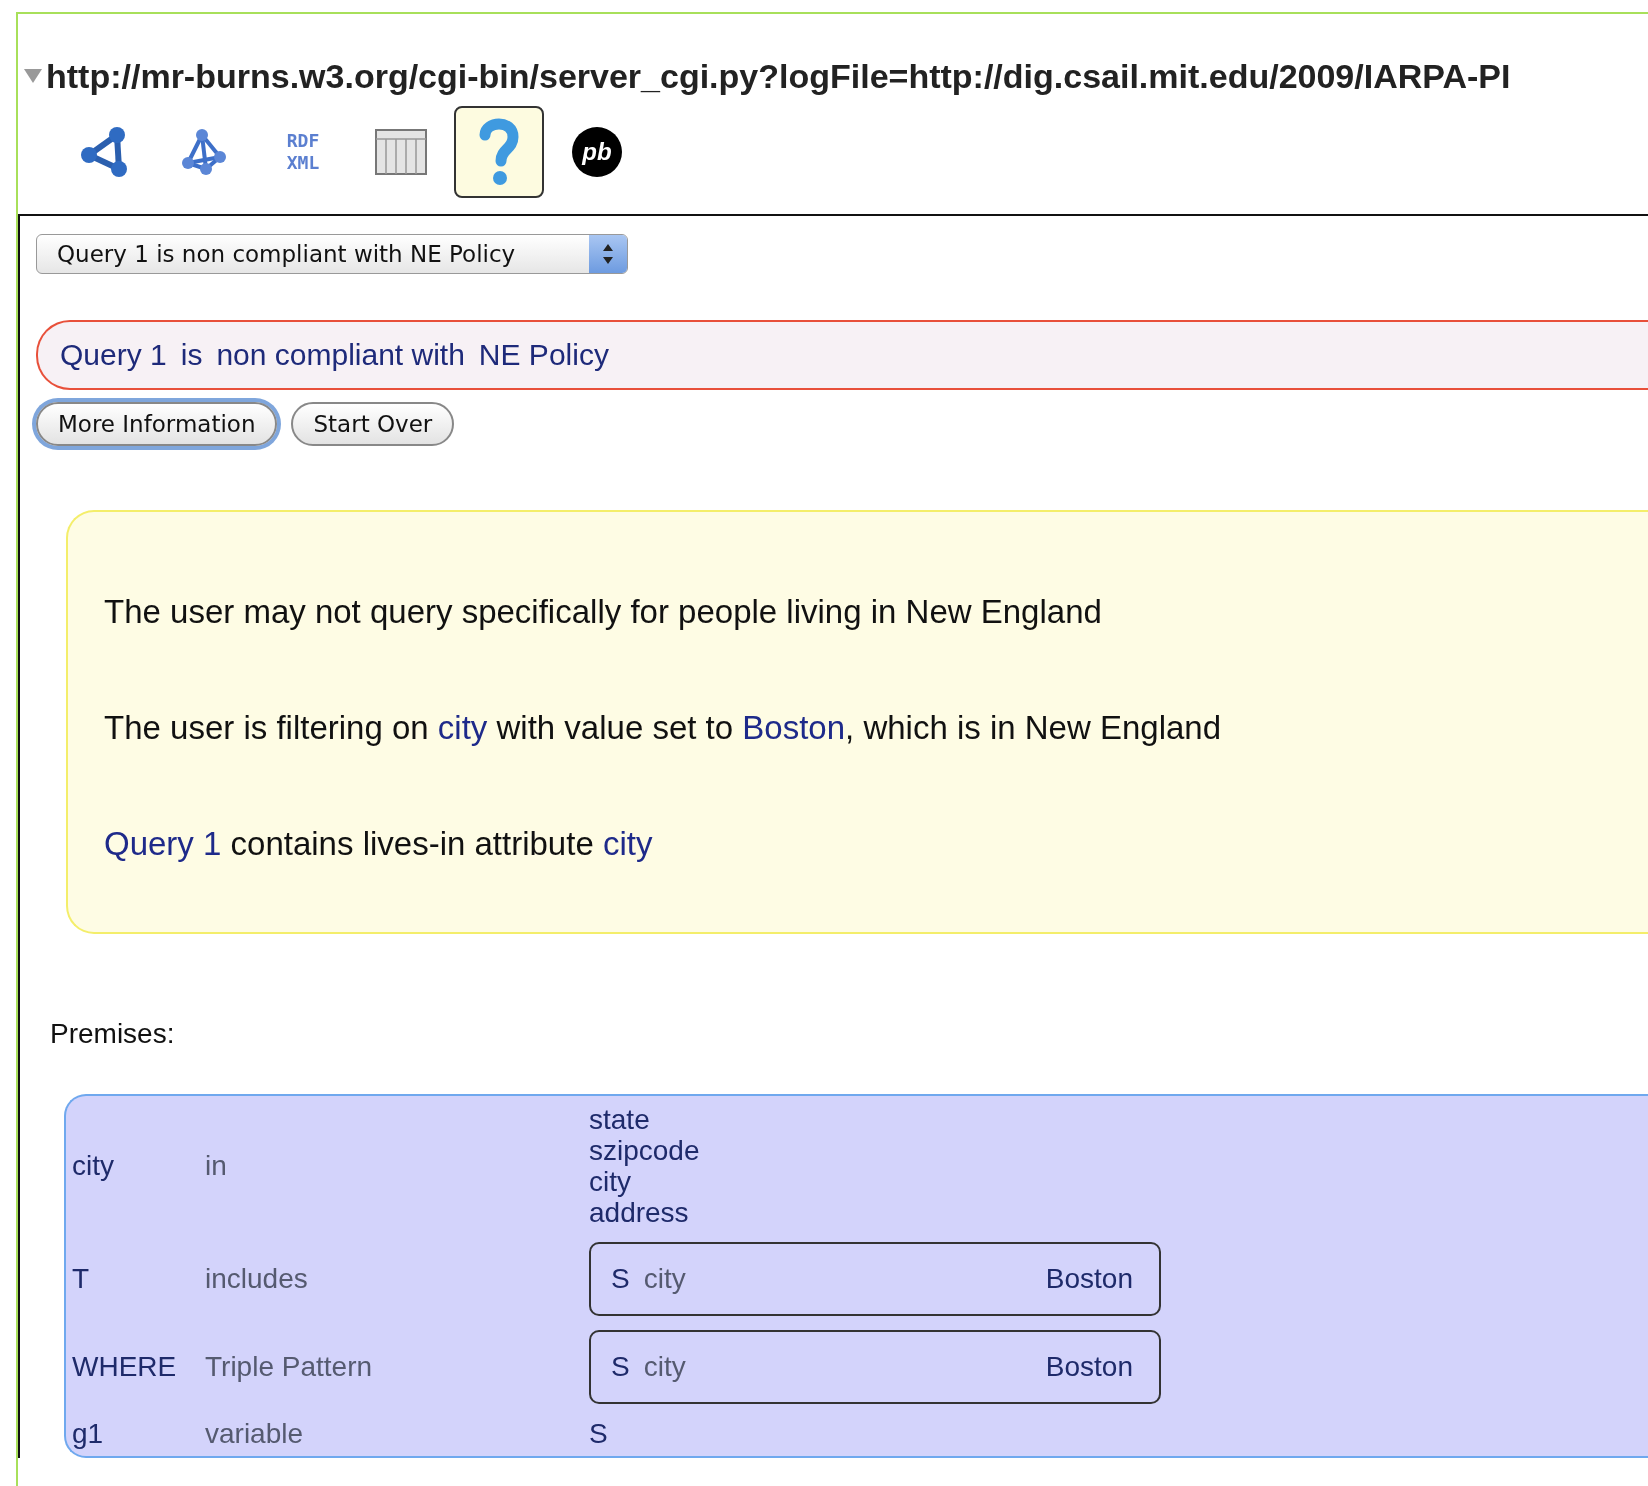  Describe the element at coordinates (255, 1434) in the screenshot. I see `table-cell-text: variable` at that location.